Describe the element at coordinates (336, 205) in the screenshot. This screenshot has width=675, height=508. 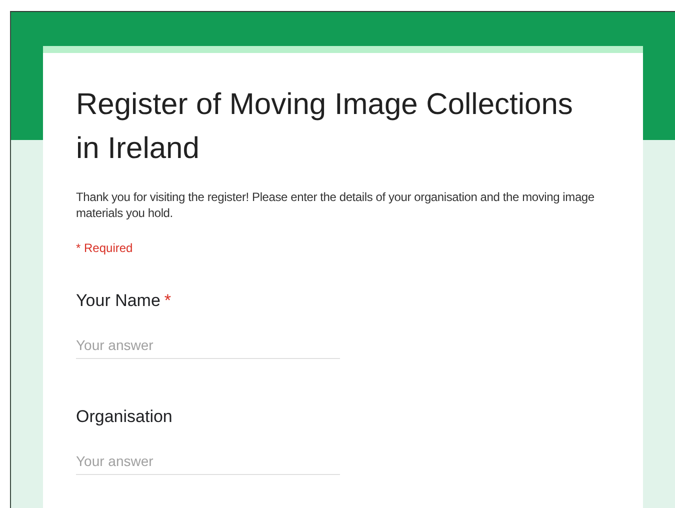
I see `form-description: Thank you for visiting the register! Please enter the details of your organisation and the moving image materials you hold.` at that location.